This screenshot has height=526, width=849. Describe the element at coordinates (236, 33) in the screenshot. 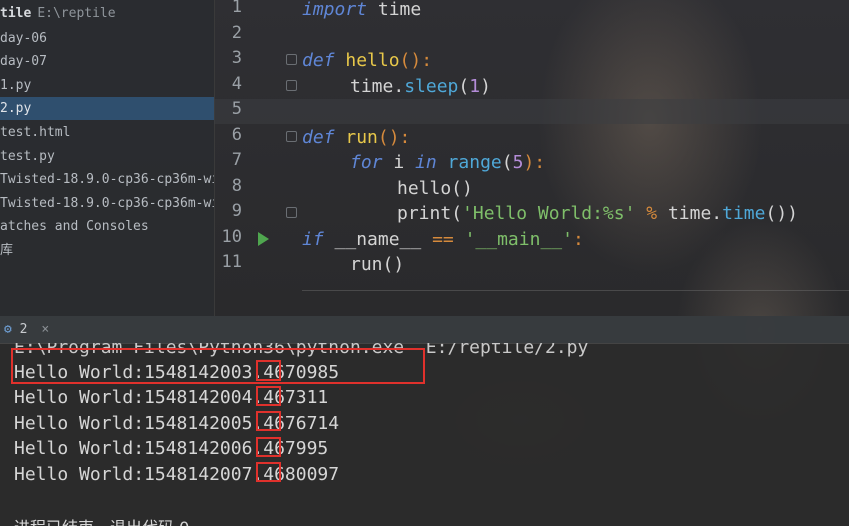

I see `line-number: 2` at that location.